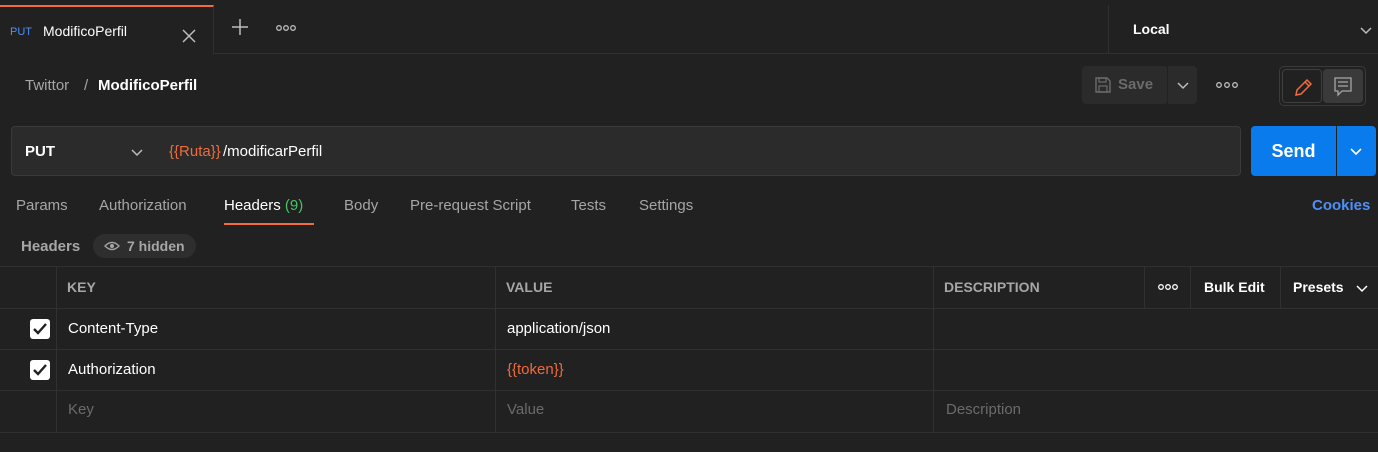 This screenshot has height=452, width=1378. Describe the element at coordinates (689, 308) in the screenshot. I see `table-header-border` at that location.